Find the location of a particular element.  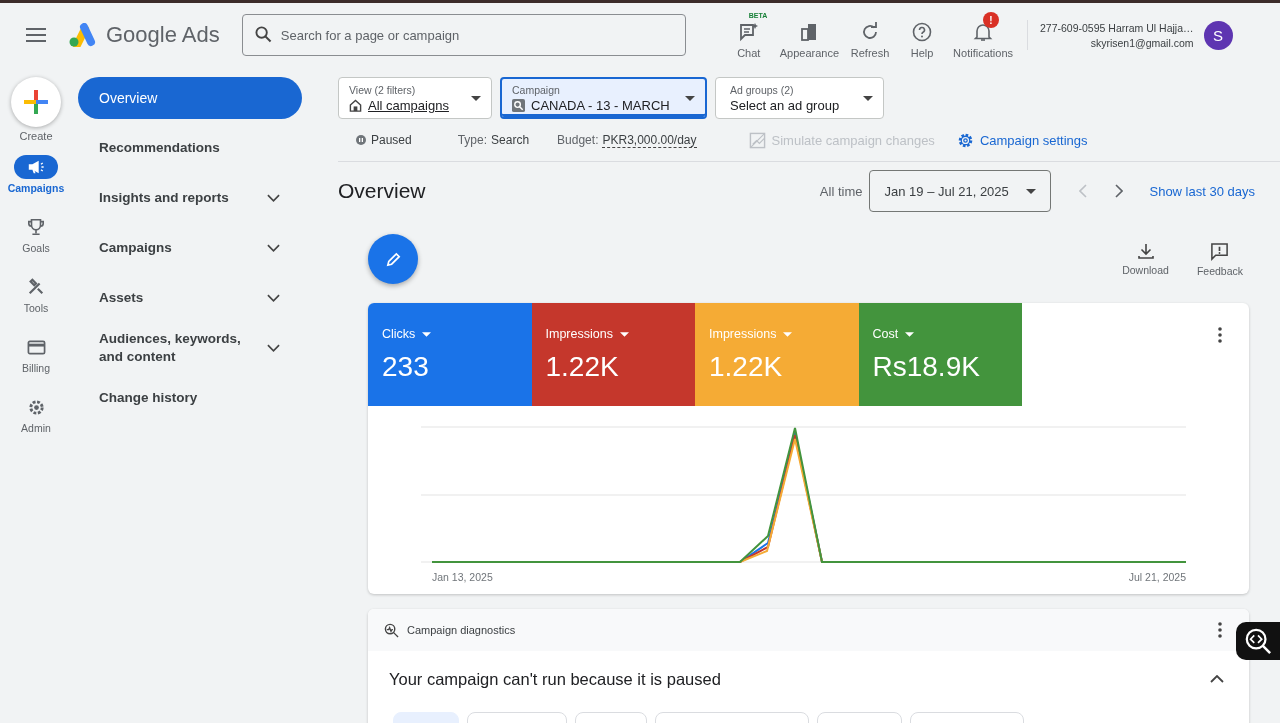

nav-item: Audiences, keywords, and content is located at coordinates (190, 348).